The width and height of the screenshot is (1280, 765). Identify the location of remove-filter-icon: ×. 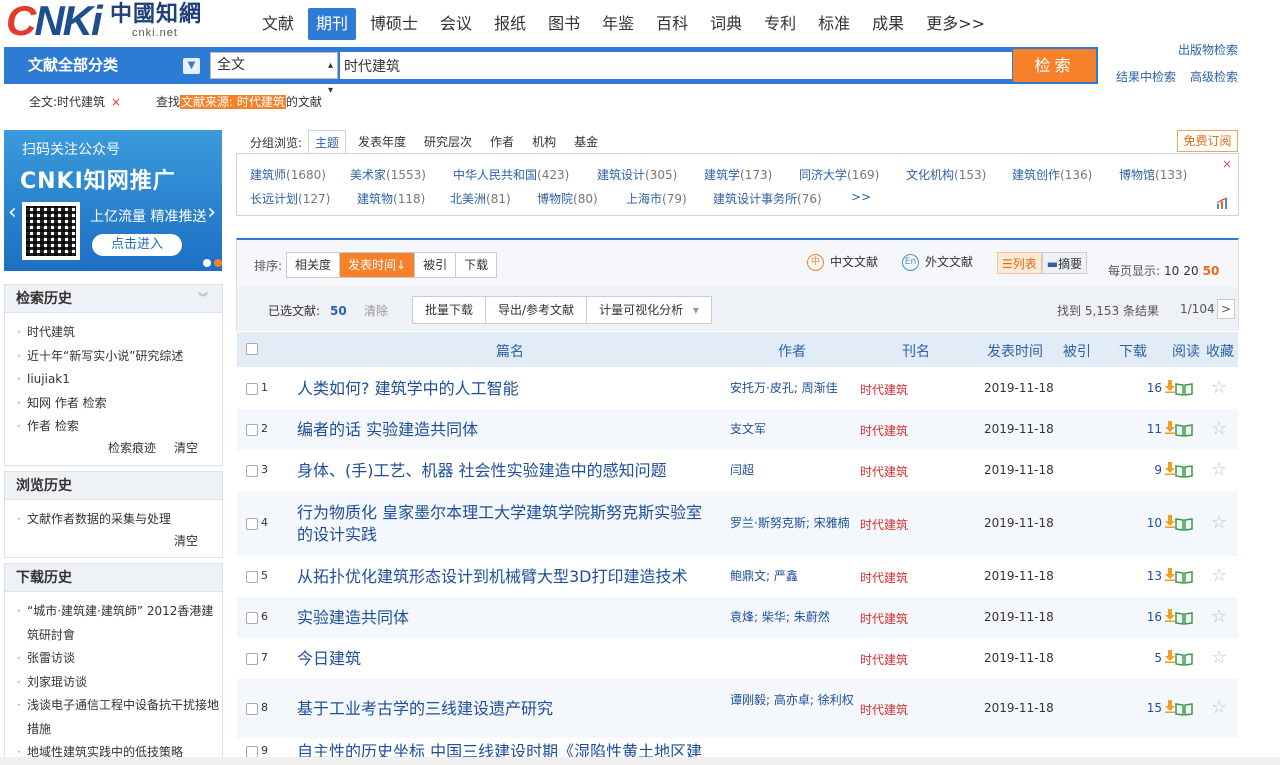
(116, 102).